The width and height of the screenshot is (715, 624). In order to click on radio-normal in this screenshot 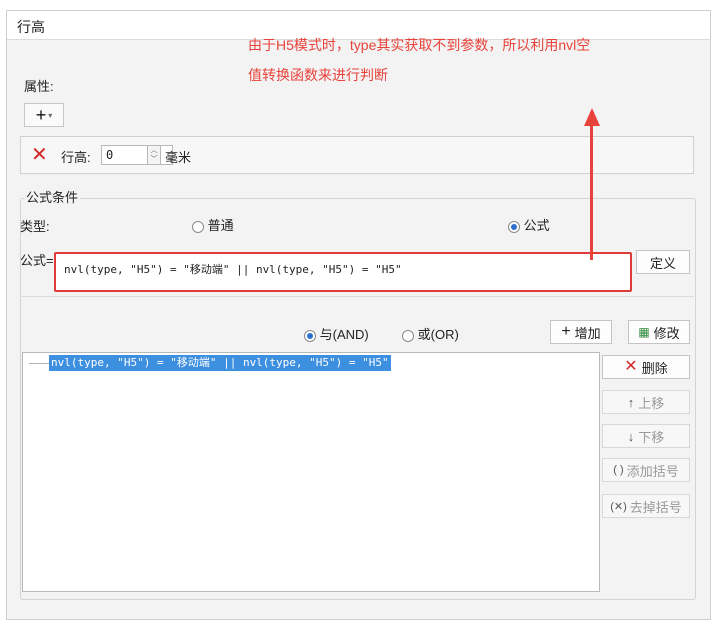, I will do `click(198, 226)`.